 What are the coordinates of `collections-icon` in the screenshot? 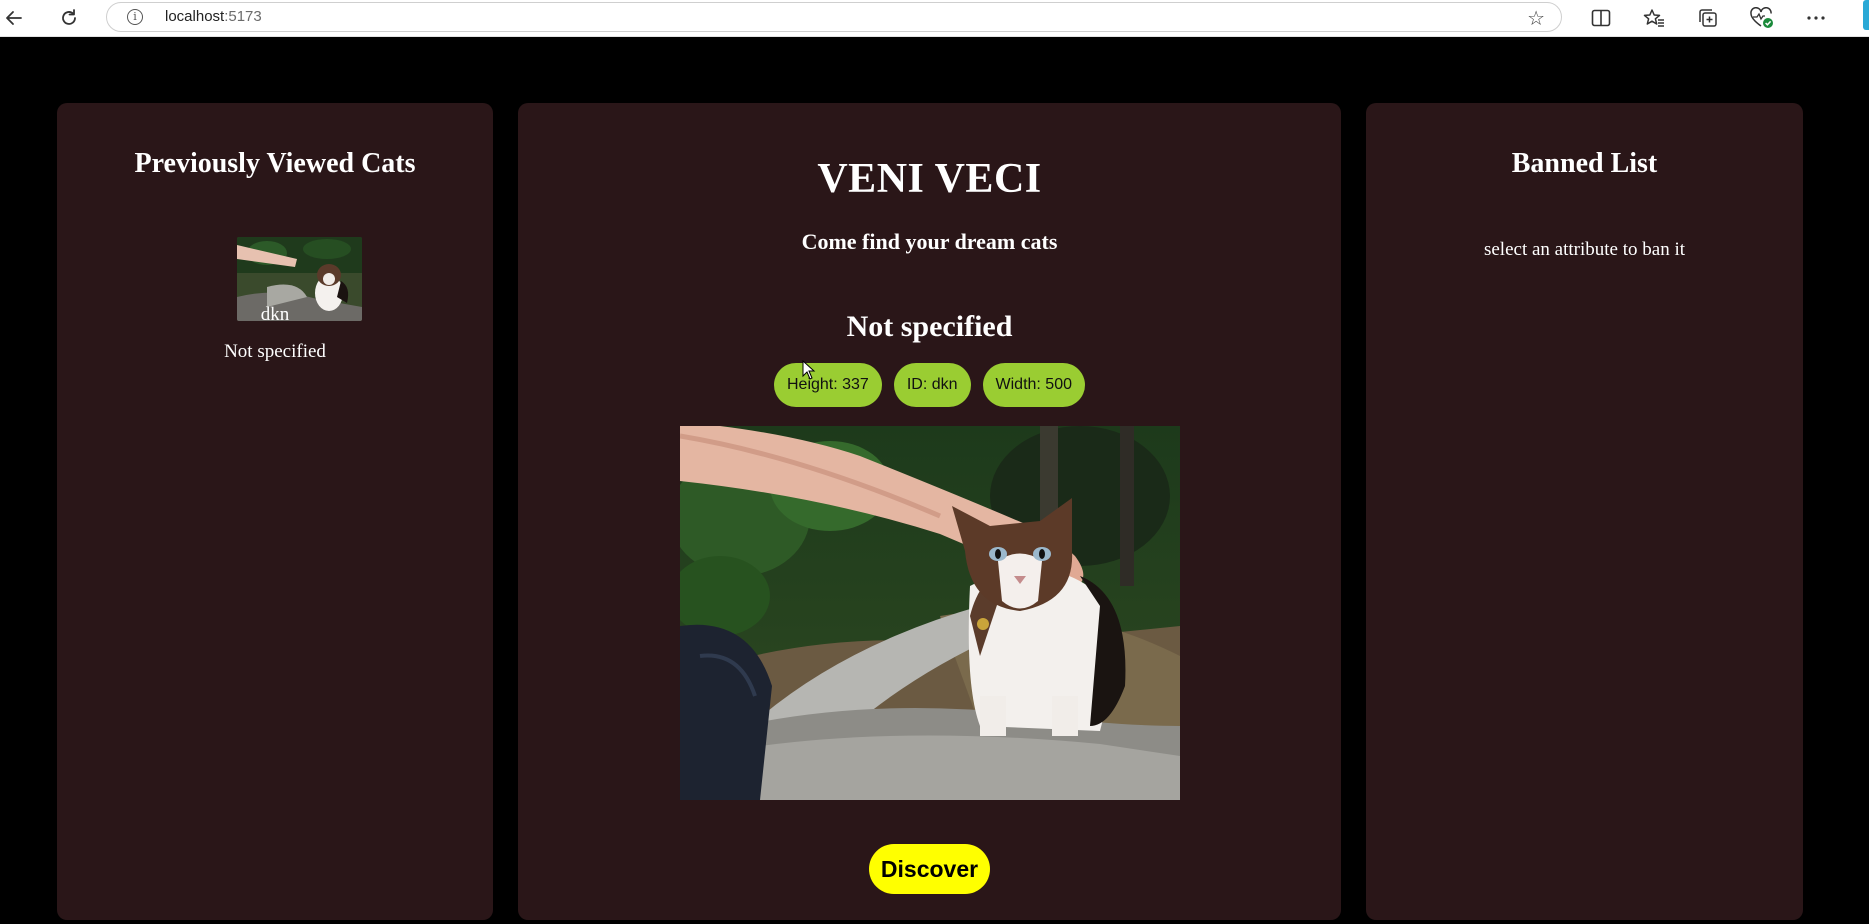 It's located at (1708, 18).